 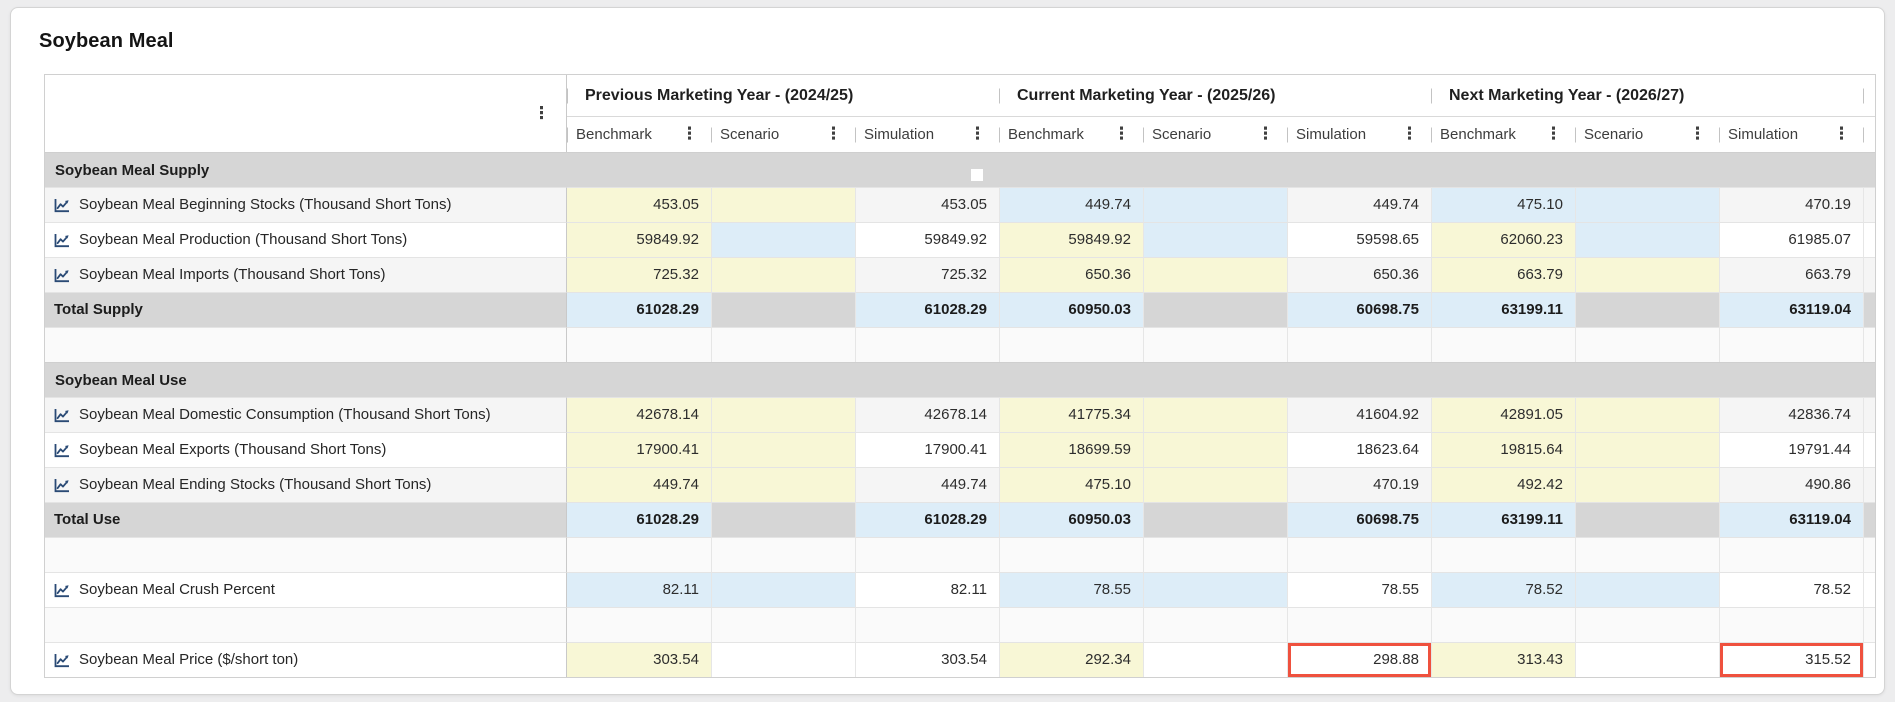 I want to click on value-cell: 78.52, so click(x=1791, y=589).